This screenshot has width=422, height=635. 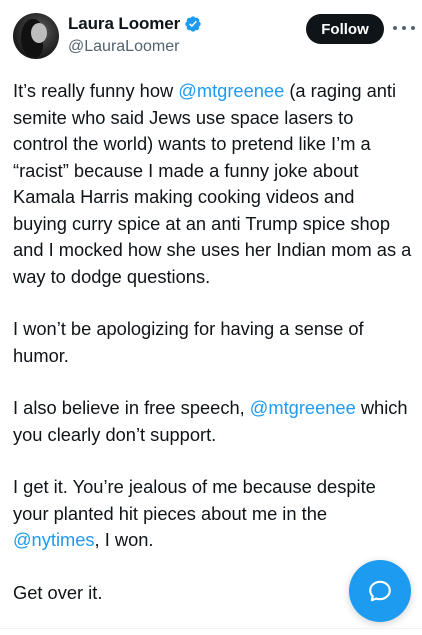 What do you see at coordinates (211, 631) in the screenshot?
I see `divider` at bounding box center [211, 631].